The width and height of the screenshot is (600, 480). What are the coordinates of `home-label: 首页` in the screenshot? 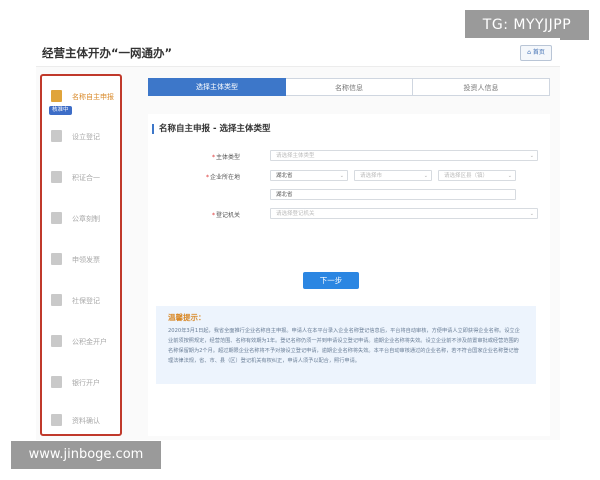 It's located at (538, 52).